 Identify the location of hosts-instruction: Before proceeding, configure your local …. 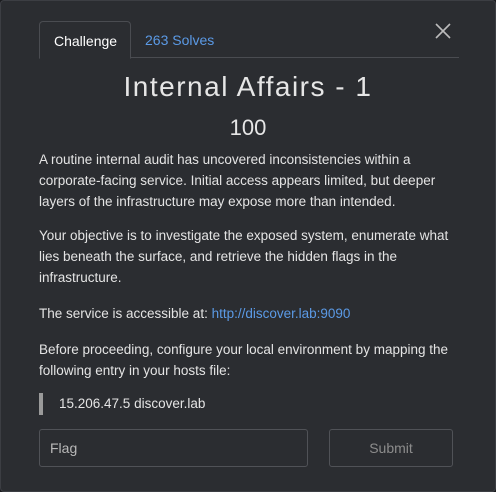
(243, 360).